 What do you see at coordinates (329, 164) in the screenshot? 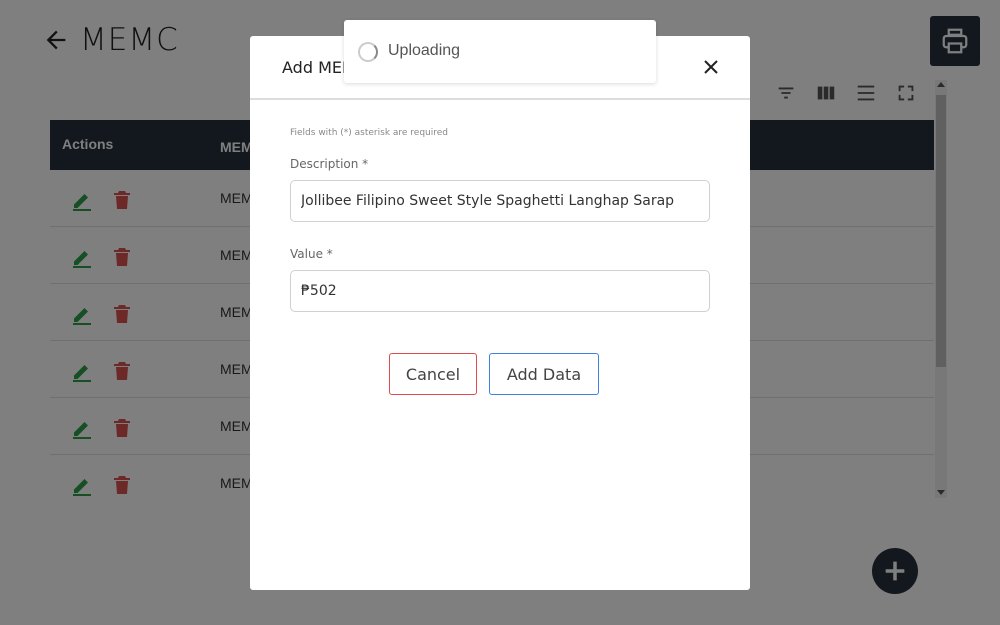
I see `description-label: Description *` at bounding box center [329, 164].